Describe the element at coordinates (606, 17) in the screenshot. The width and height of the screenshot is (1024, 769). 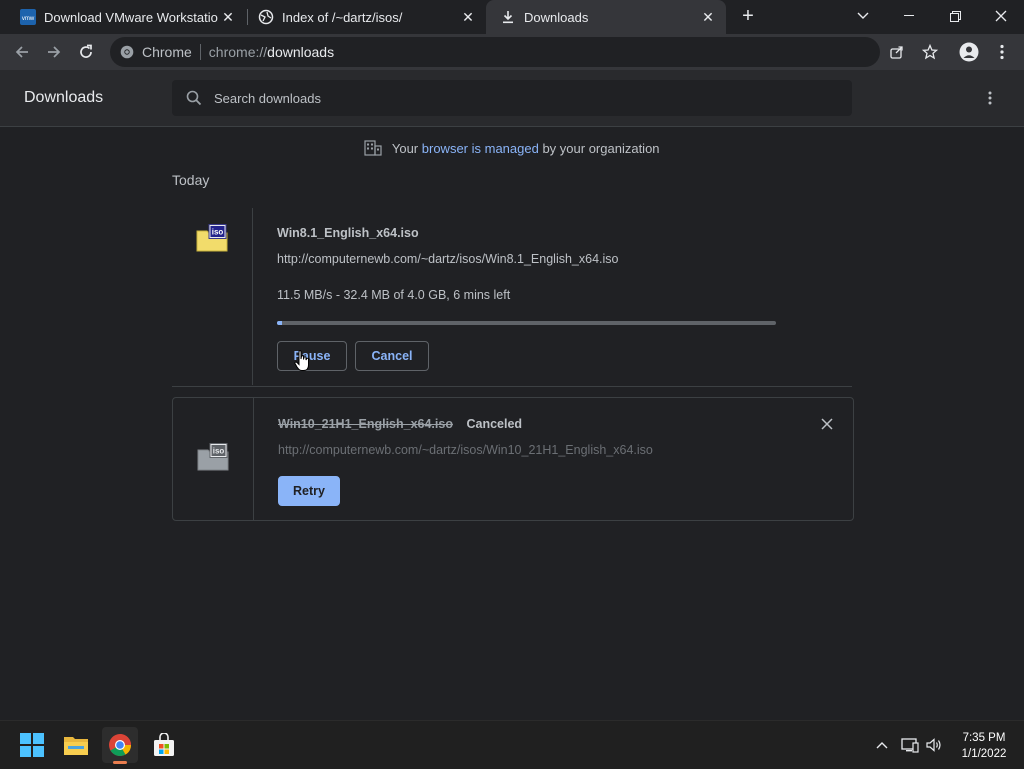
I see `tab-downloads: Downloads ✕` at that location.